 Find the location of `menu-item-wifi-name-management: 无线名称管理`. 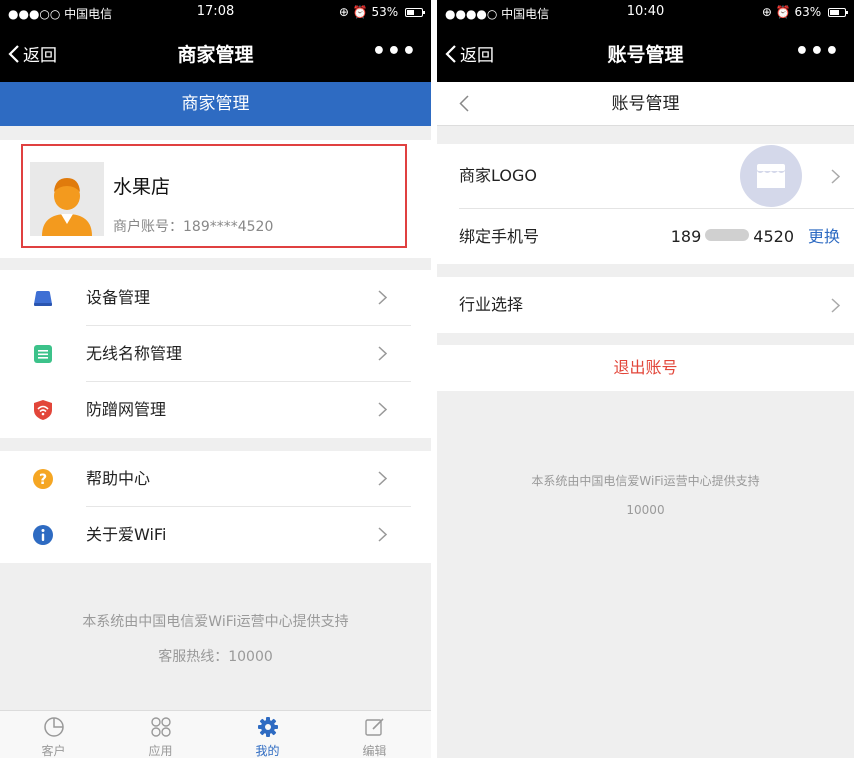

menu-item-wifi-name-management: 无线名称管理 is located at coordinates (215, 354).